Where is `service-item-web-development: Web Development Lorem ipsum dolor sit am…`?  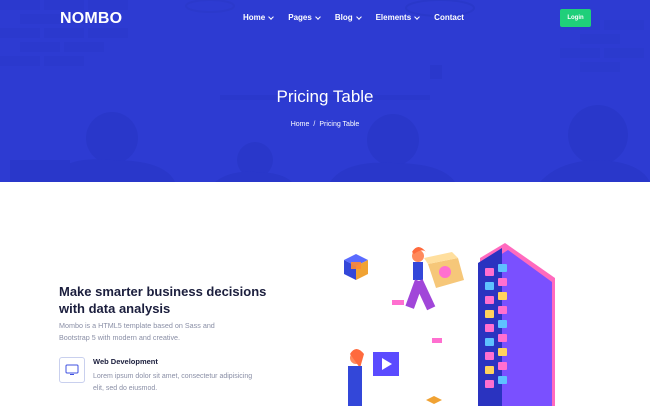 service-item-web-development: Web Development Lorem ipsum dolor sit am… is located at coordinates (179, 375).